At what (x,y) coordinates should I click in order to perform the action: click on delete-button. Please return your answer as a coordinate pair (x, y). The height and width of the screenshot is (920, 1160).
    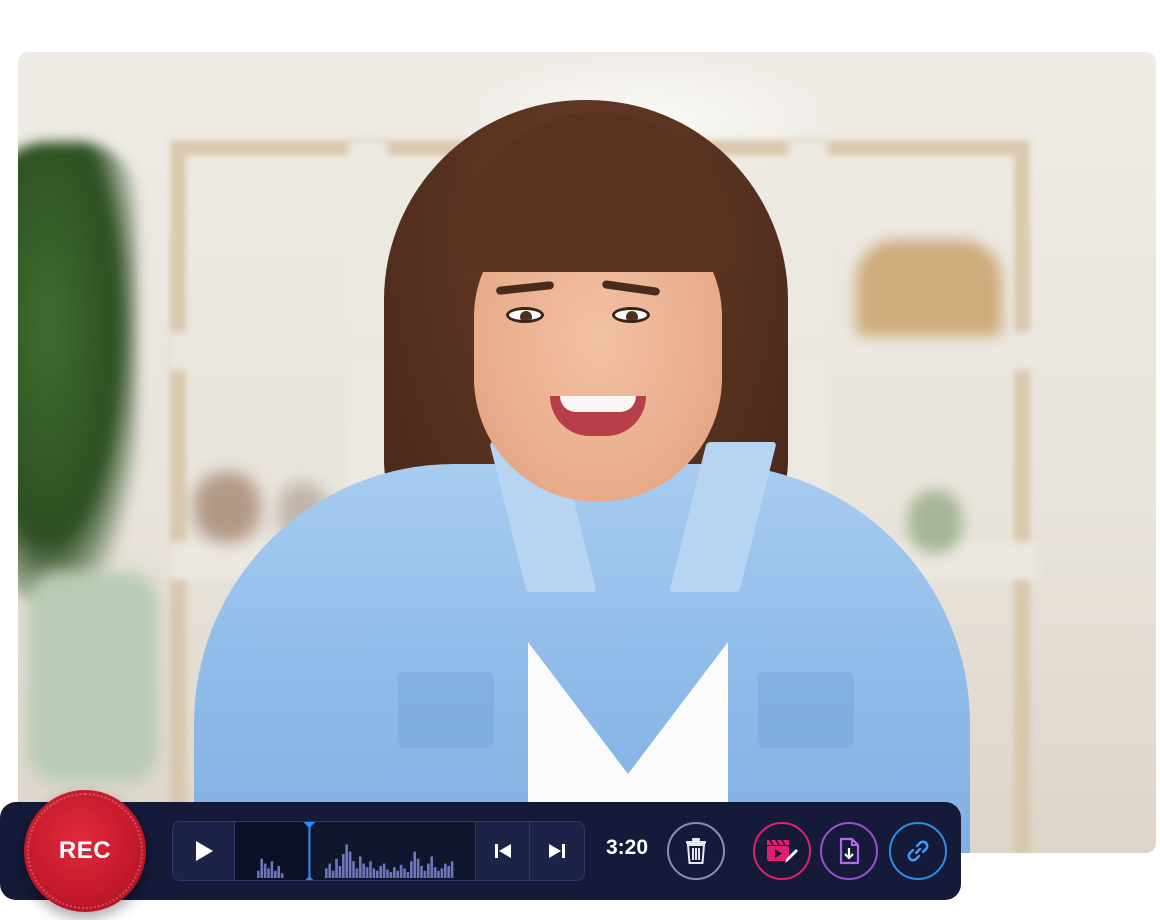
    Looking at the image, I should click on (696, 851).